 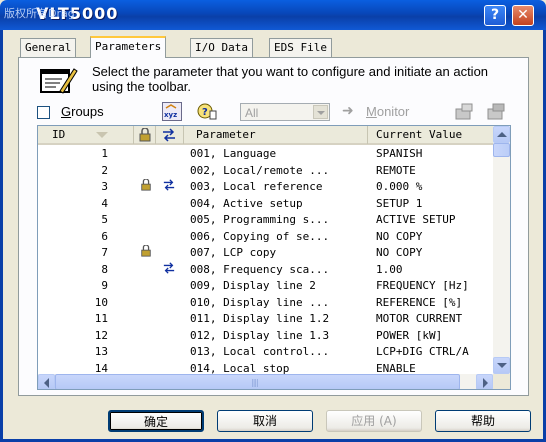 I want to click on download-device-icon, so click(x=464, y=111).